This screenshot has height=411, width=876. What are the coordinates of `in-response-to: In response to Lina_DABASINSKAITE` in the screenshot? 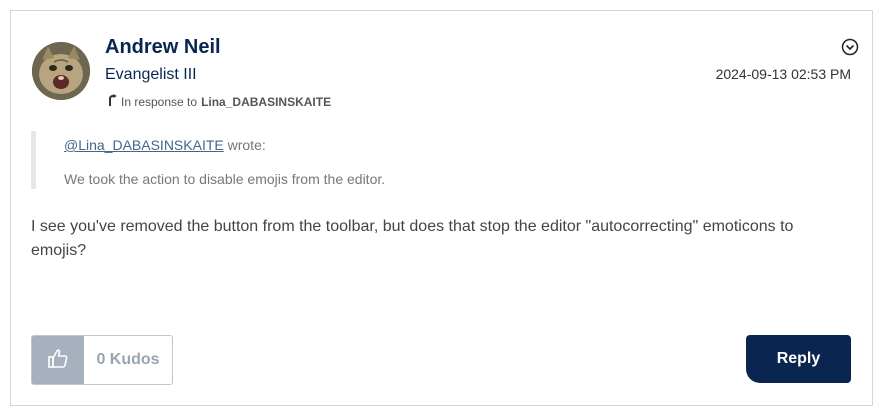 It's located at (219, 101).